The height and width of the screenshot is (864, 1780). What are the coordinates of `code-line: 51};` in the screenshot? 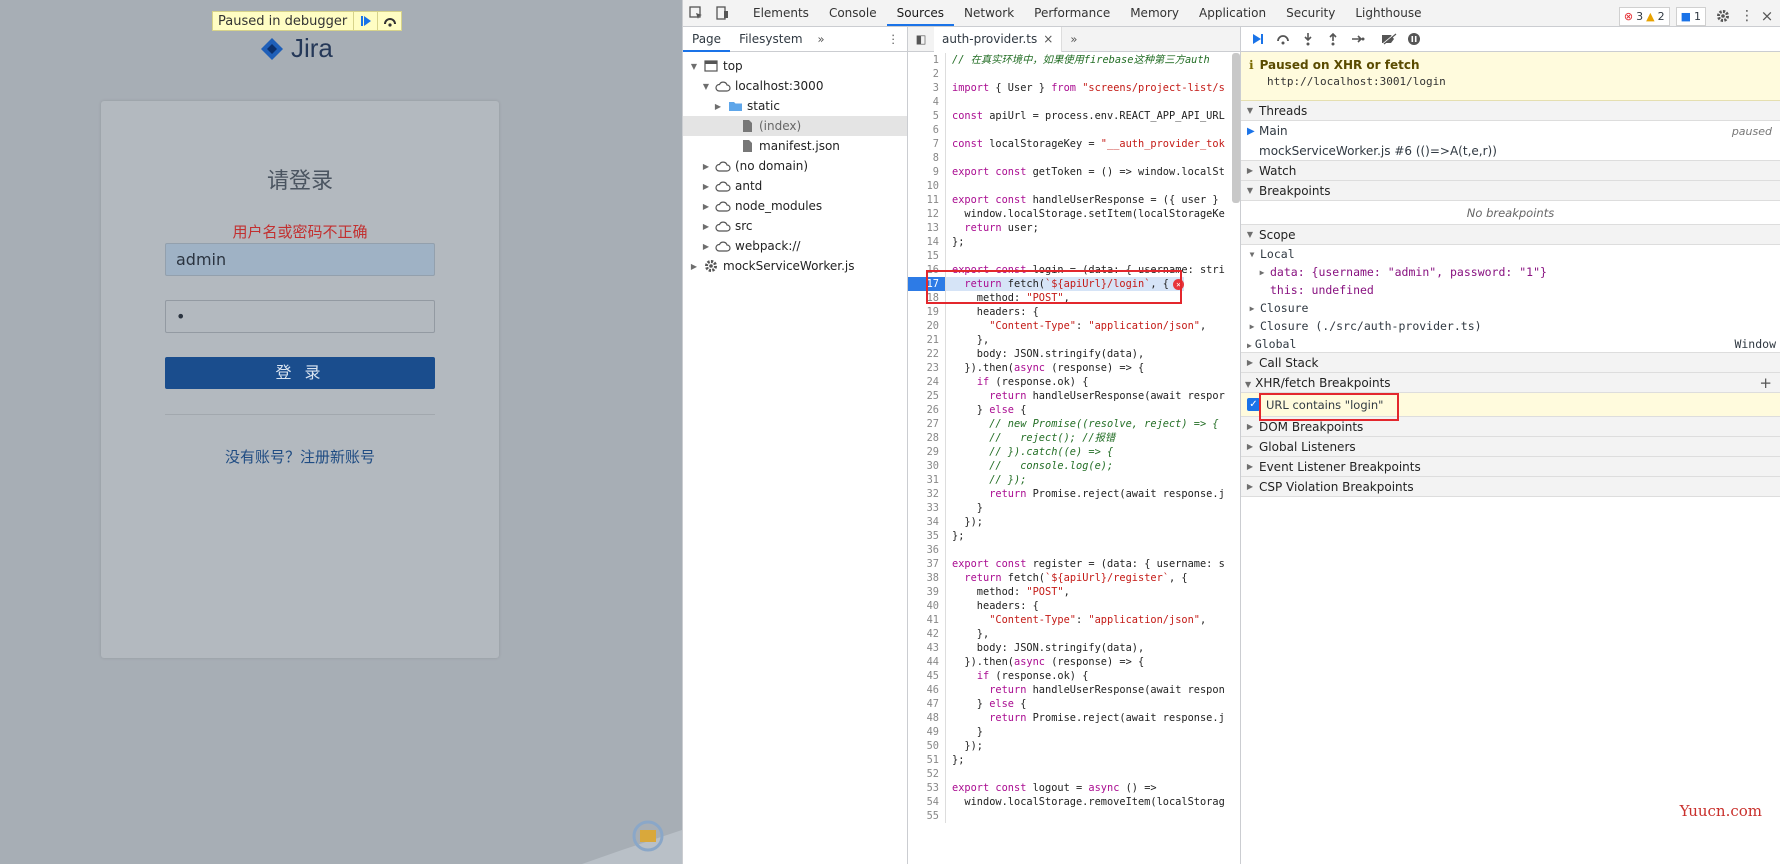 It's located at (1074, 760).